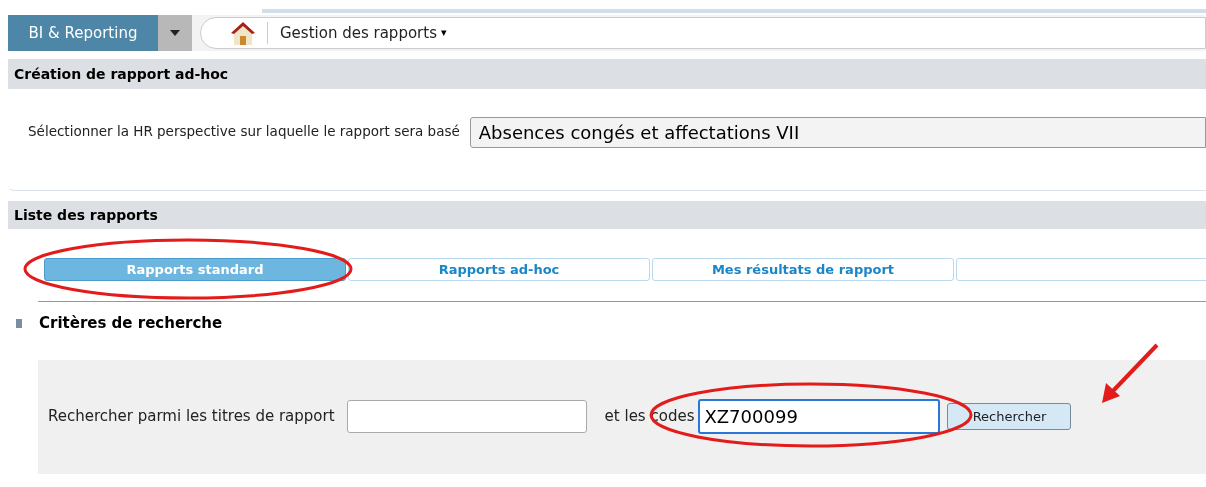 Image resolution: width=1206 pixels, height=487 pixels. I want to click on field-label: Rechercher parmi les titres de rapport, so click(191, 417).